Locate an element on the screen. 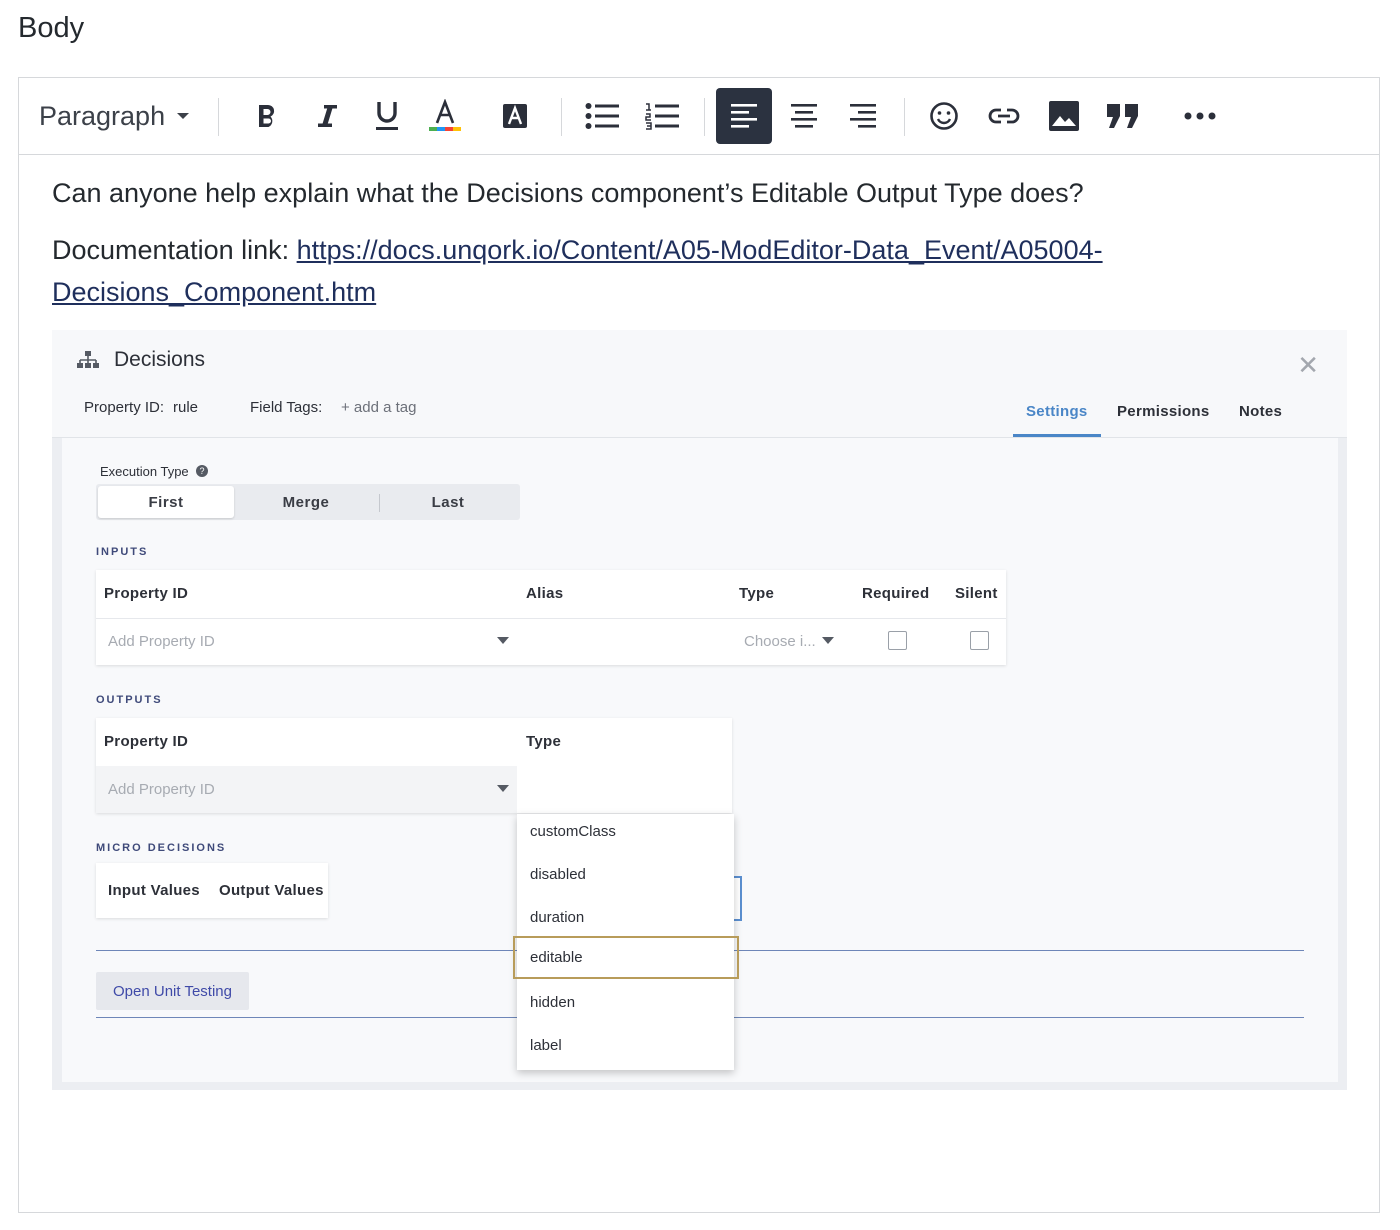 Image resolution: width=1400 pixels, height=1230 pixels. help-icon: ? is located at coordinates (202, 471).